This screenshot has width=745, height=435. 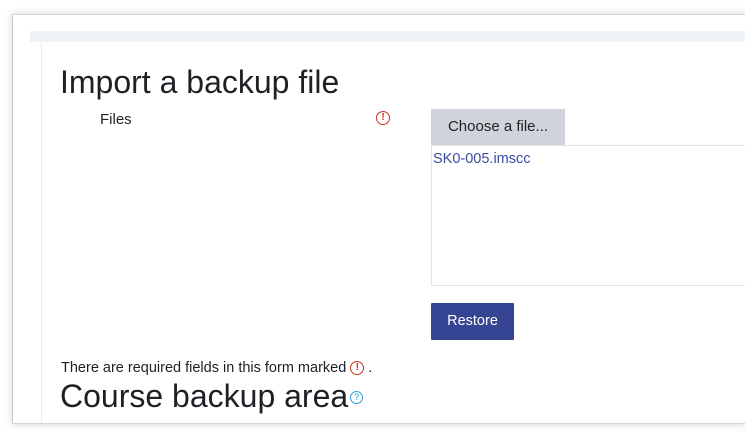 What do you see at coordinates (204, 396) in the screenshot?
I see `section-title-text: Course backup area` at bounding box center [204, 396].